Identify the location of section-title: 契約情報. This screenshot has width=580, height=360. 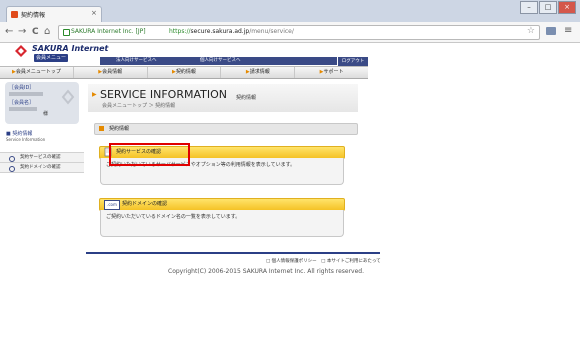
(119, 129).